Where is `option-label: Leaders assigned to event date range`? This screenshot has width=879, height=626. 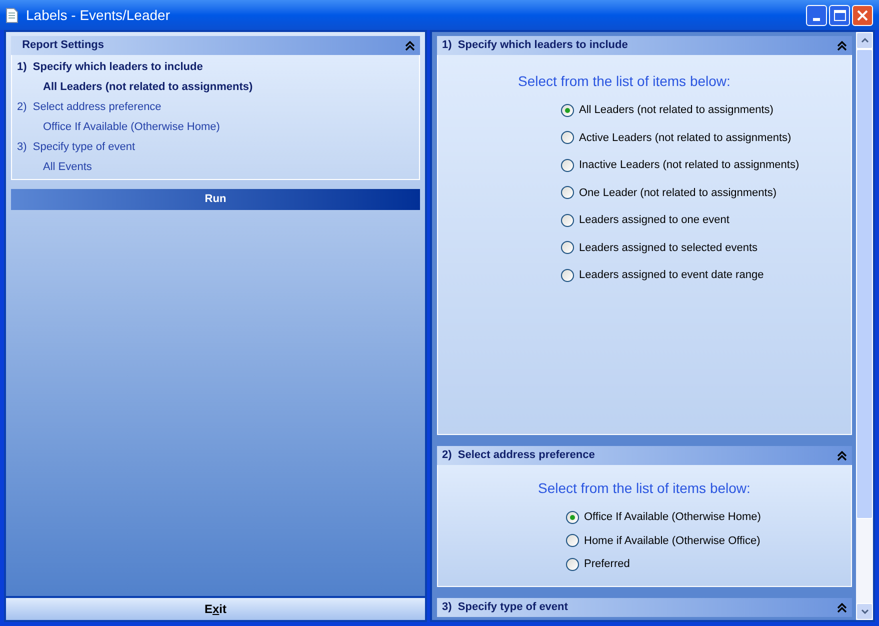
option-label: Leaders assigned to event date range is located at coordinates (671, 275).